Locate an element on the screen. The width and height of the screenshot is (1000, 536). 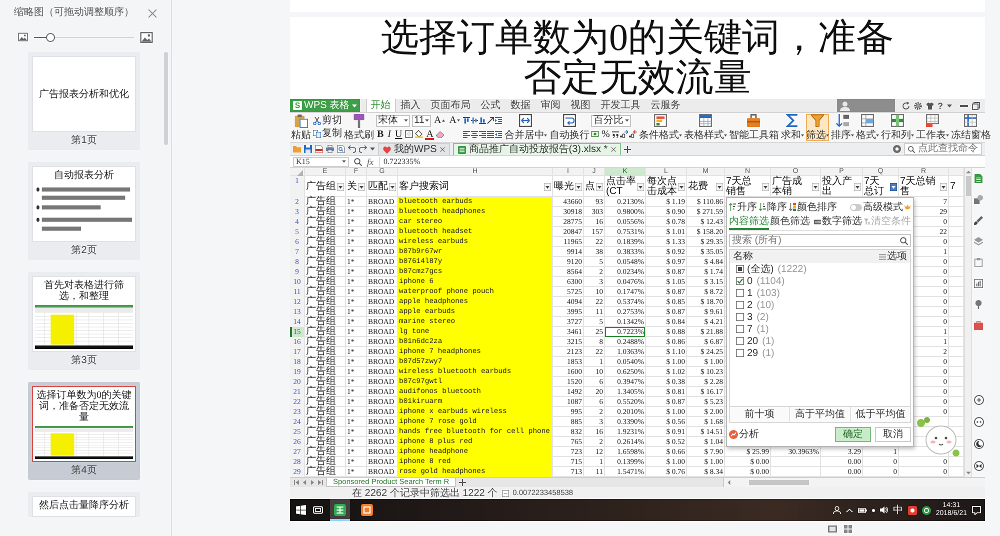
ribbon-tool-button: 冻结窗格 is located at coordinates (970, 127).